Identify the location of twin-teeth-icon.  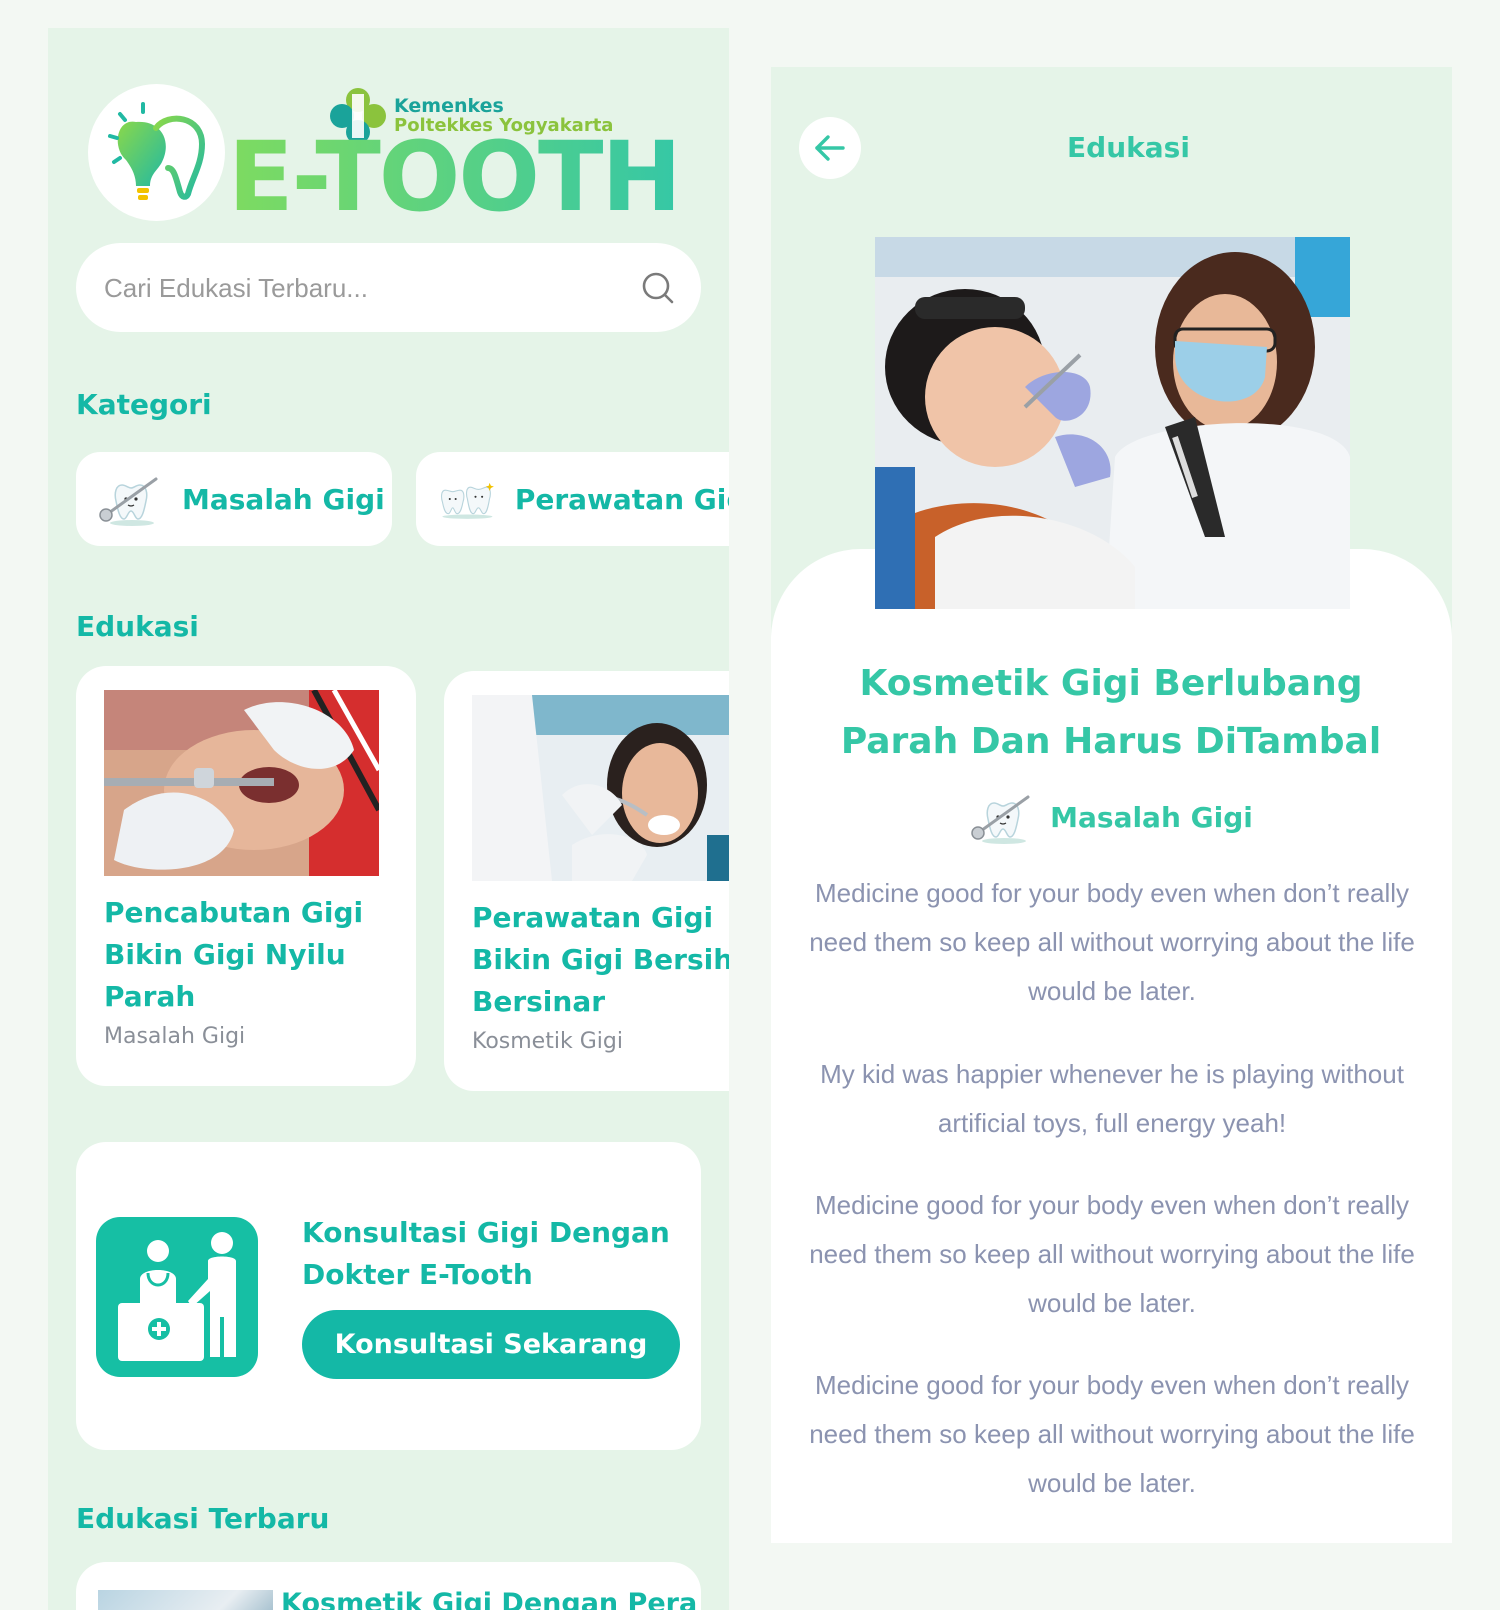
(467, 500).